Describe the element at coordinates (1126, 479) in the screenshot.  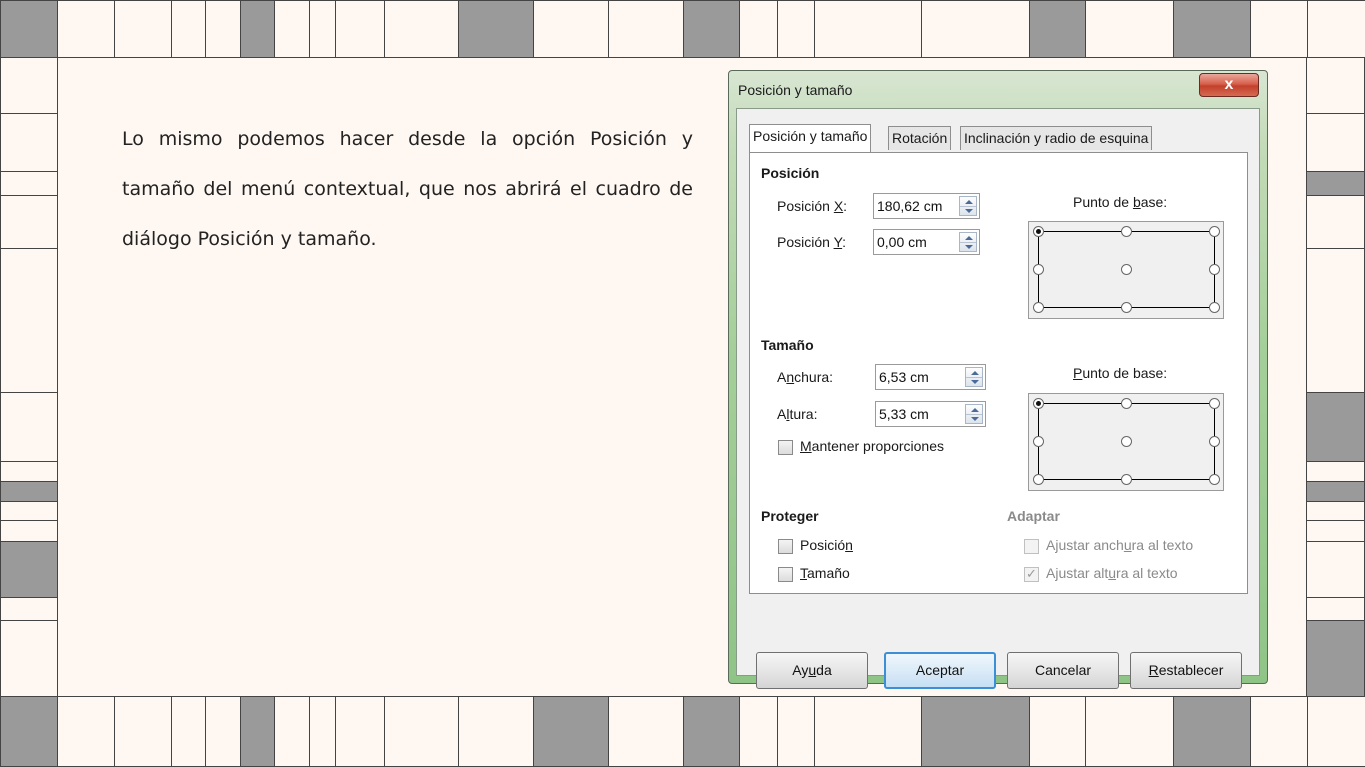
I see `size-base-bottom-center-radio` at that location.